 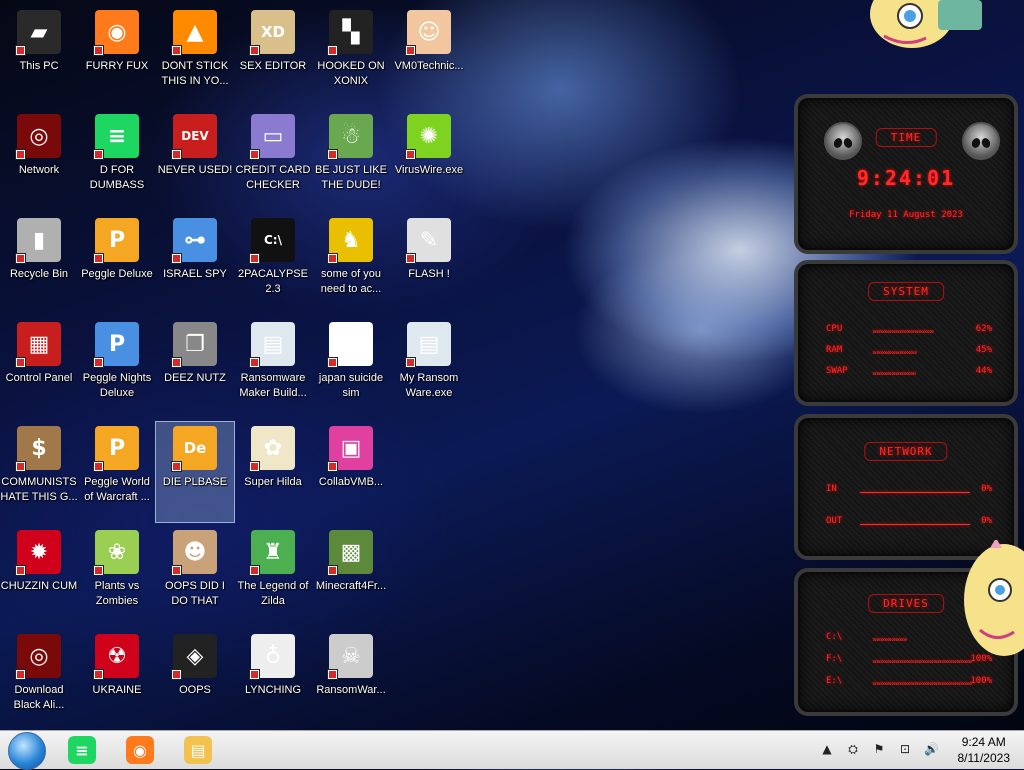 What do you see at coordinates (429, 160) in the screenshot?
I see `desktop-icon: ✺ VirusWire.exe` at bounding box center [429, 160].